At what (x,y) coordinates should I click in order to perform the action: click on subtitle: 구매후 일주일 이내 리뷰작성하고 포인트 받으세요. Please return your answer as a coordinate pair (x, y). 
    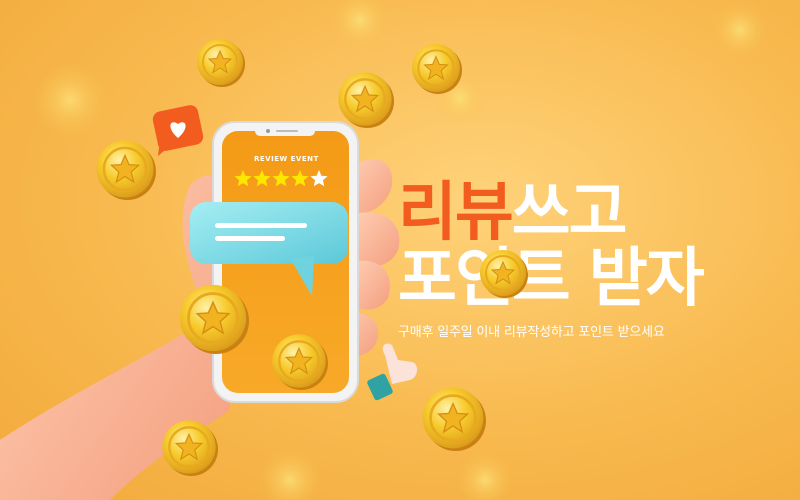
    Looking at the image, I should click on (531, 332).